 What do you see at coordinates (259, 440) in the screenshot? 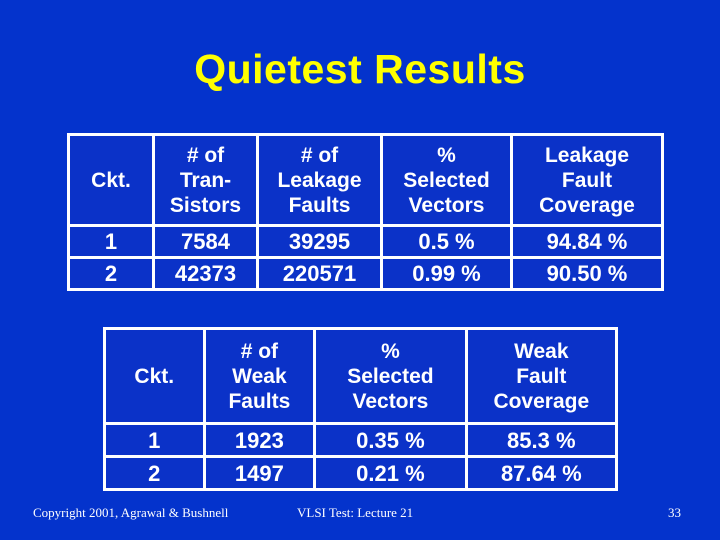
I see `cell-weak-faults: 1923` at bounding box center [259, 440].